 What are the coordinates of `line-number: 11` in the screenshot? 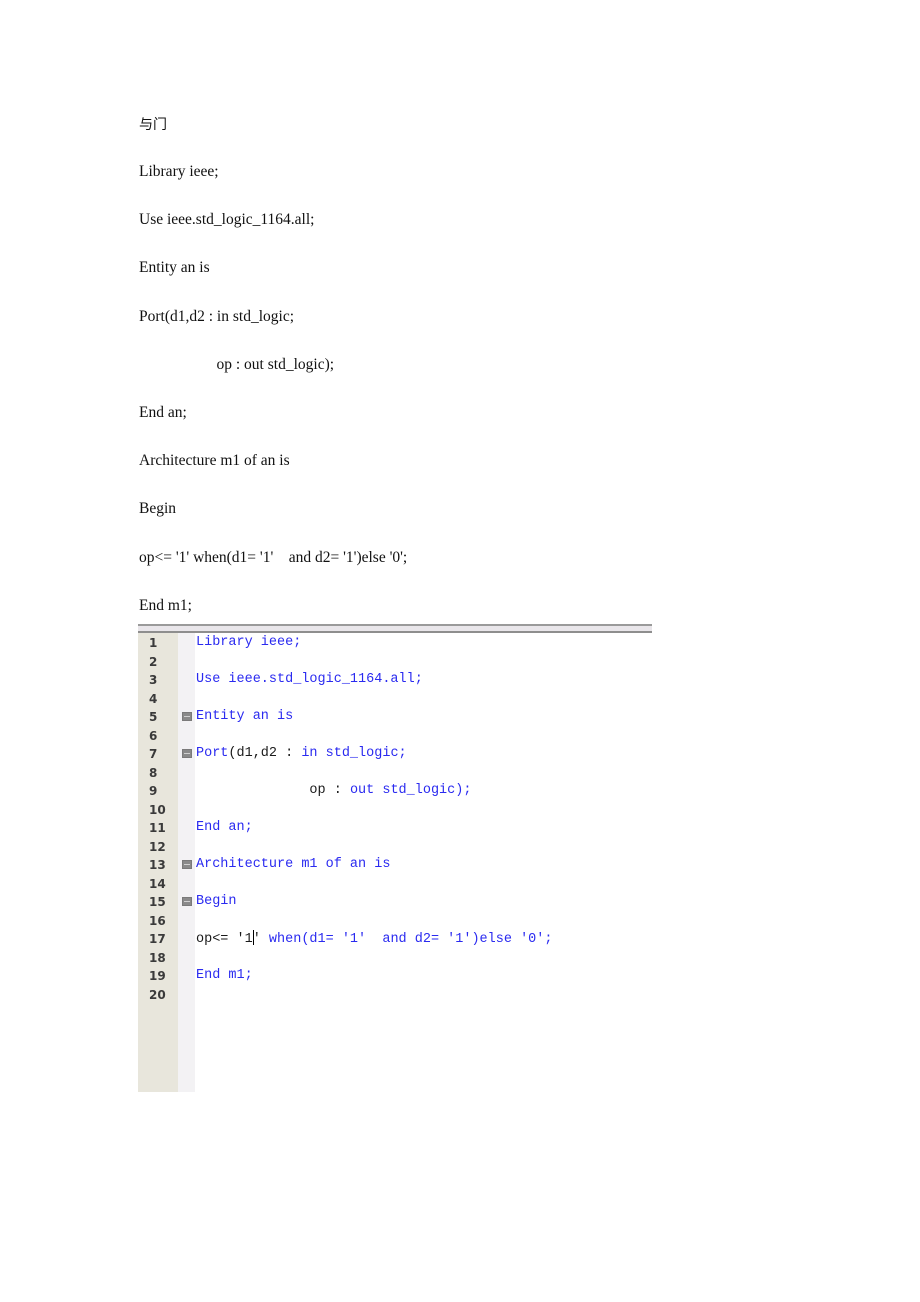 It's located at (157, 828).